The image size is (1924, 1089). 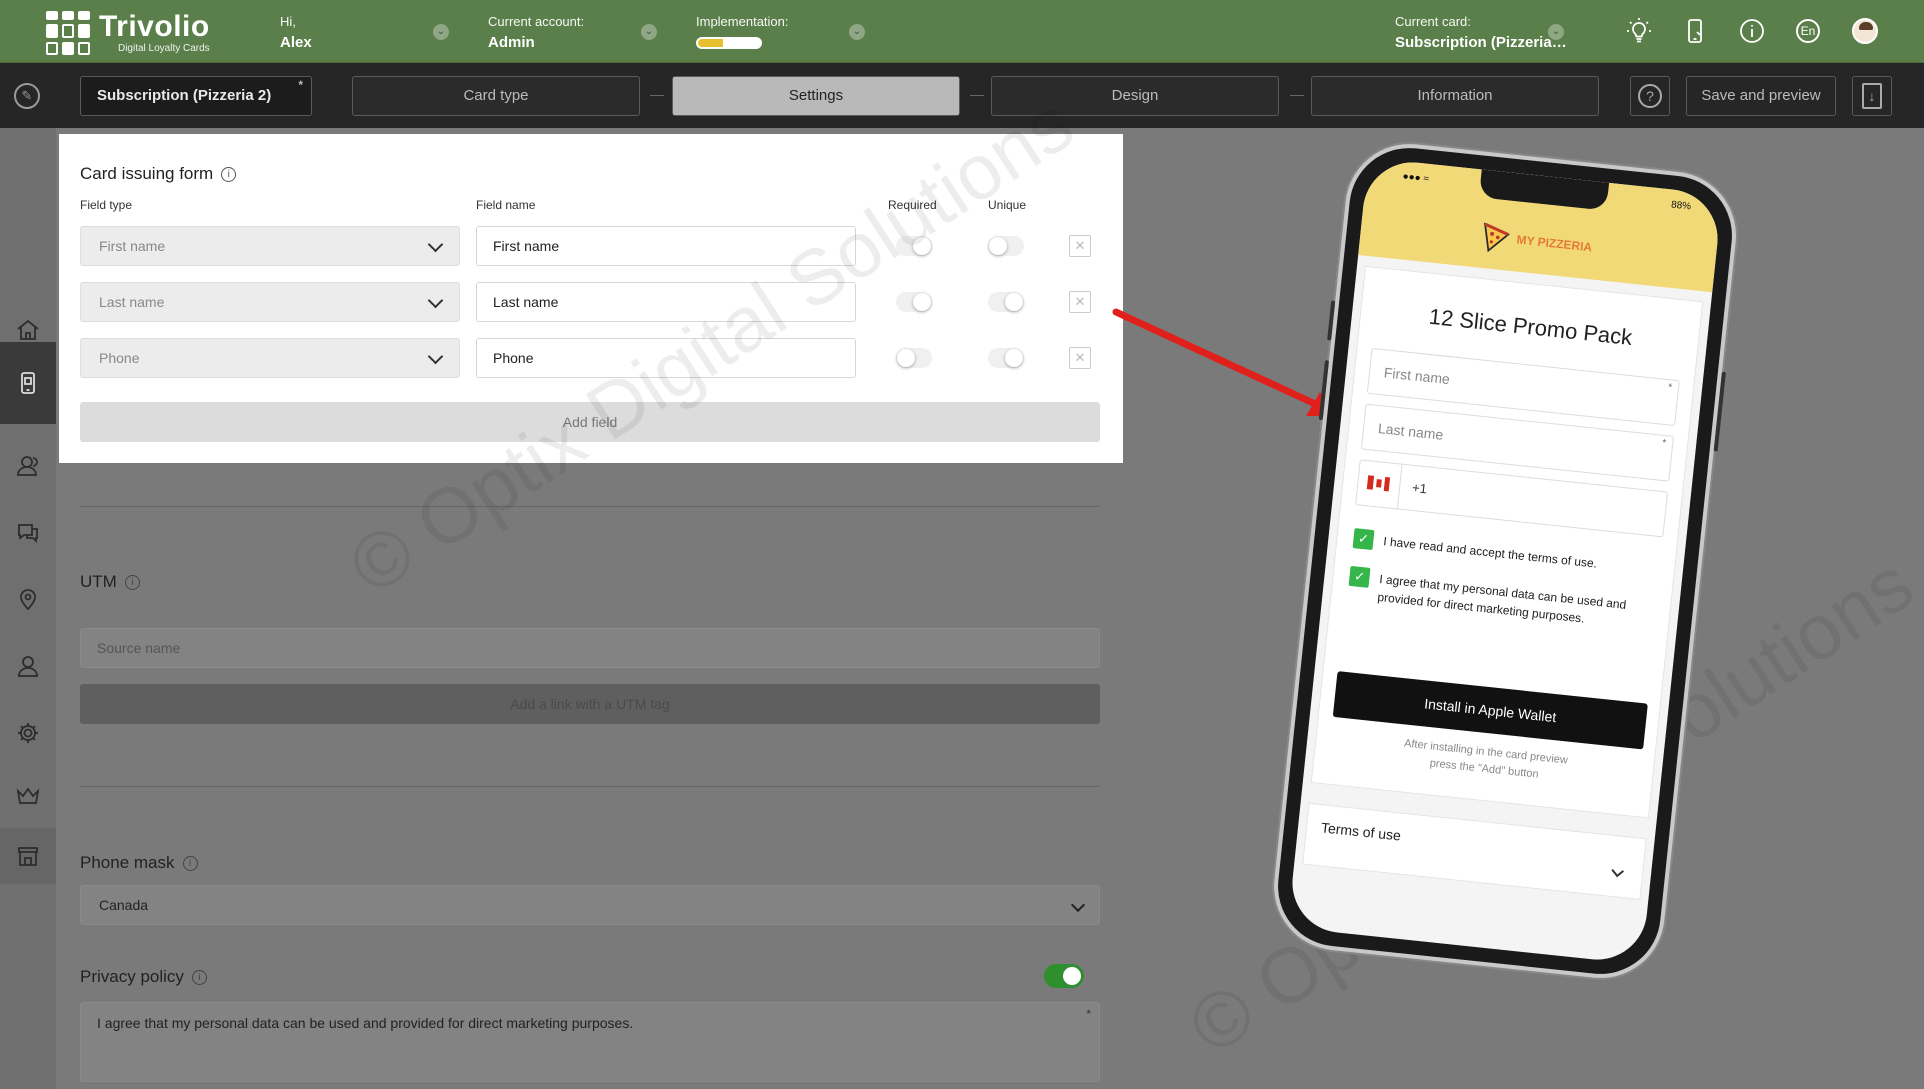 What do you see at coordinates (28, 466) in the screenshot?
I see `clients-icon` at bounding box center [28, 466].